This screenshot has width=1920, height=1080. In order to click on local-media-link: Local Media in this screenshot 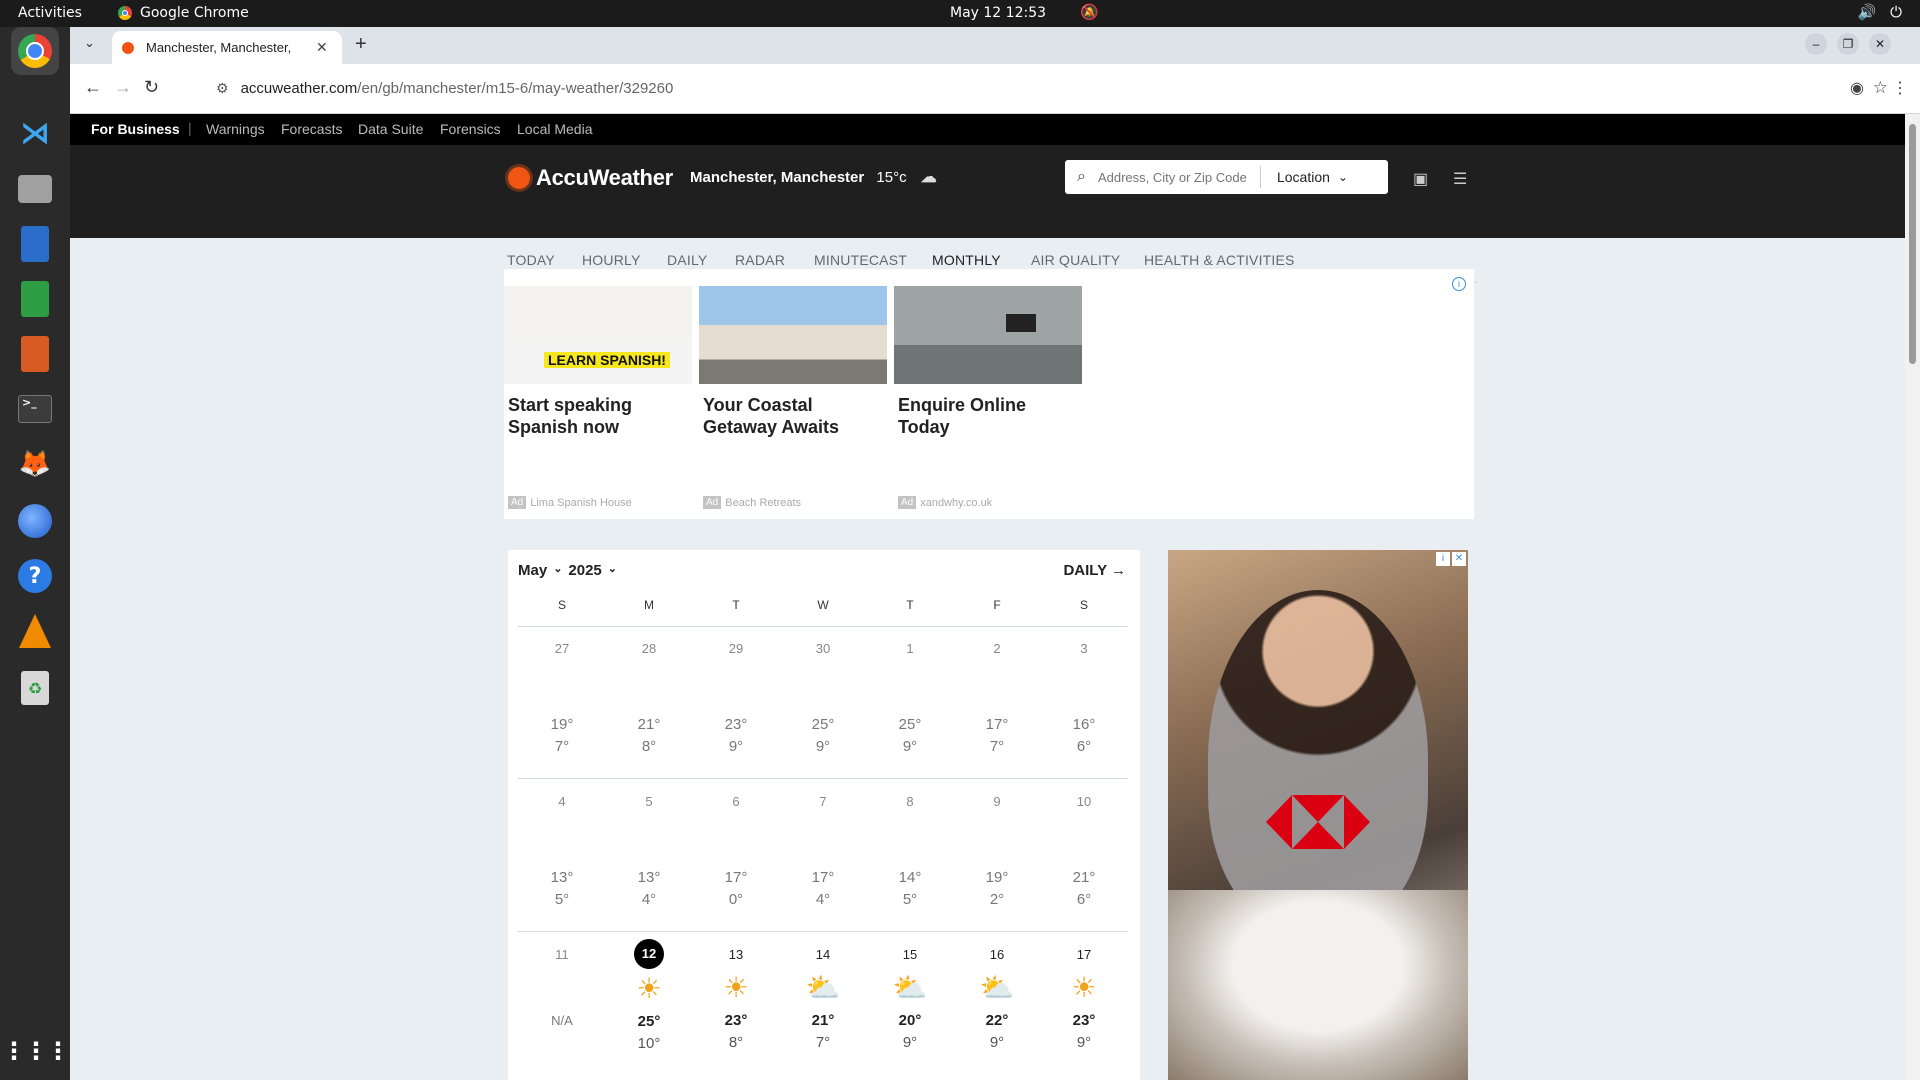, I will do `click(555, 129)`.